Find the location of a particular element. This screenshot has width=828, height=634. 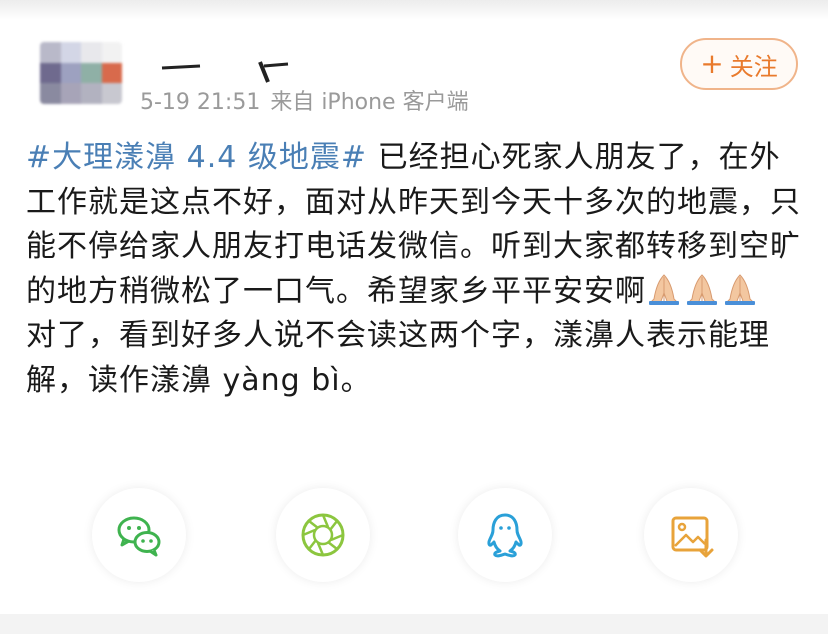

follow-label: 关注 is located at coordinates (753, 66).